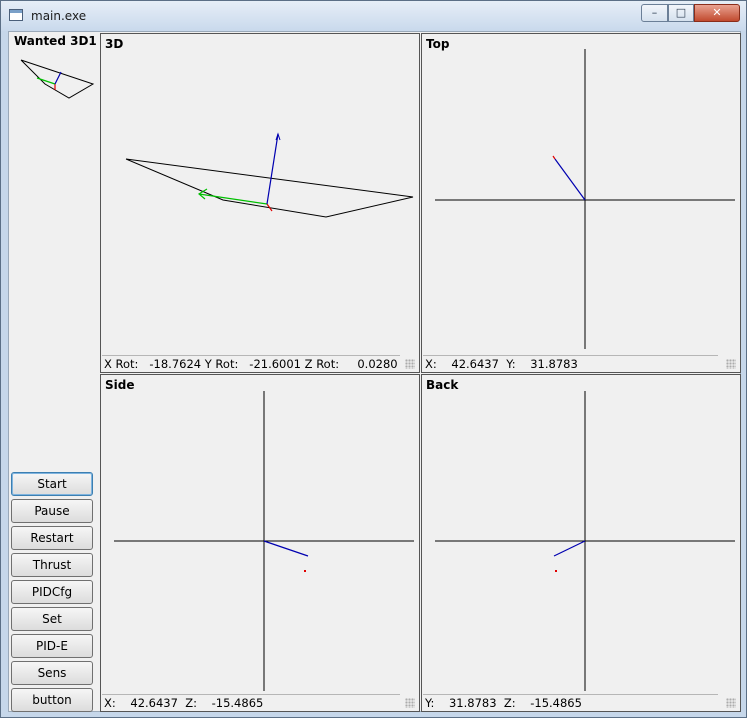 Image resolution: width=747 pixels, height=718 pixels. I want to click on pause-button: Pause, so click(52, 511).